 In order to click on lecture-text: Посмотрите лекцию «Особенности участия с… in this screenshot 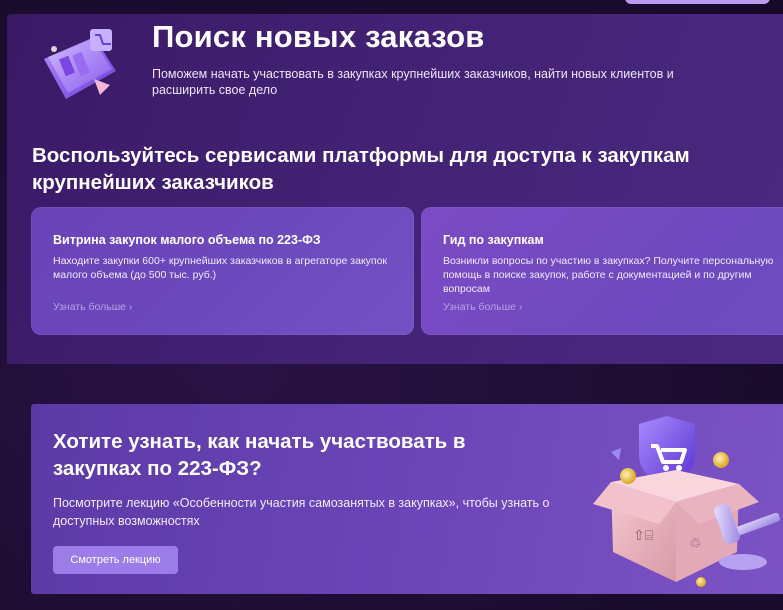, I will do `click(301, 512)`.